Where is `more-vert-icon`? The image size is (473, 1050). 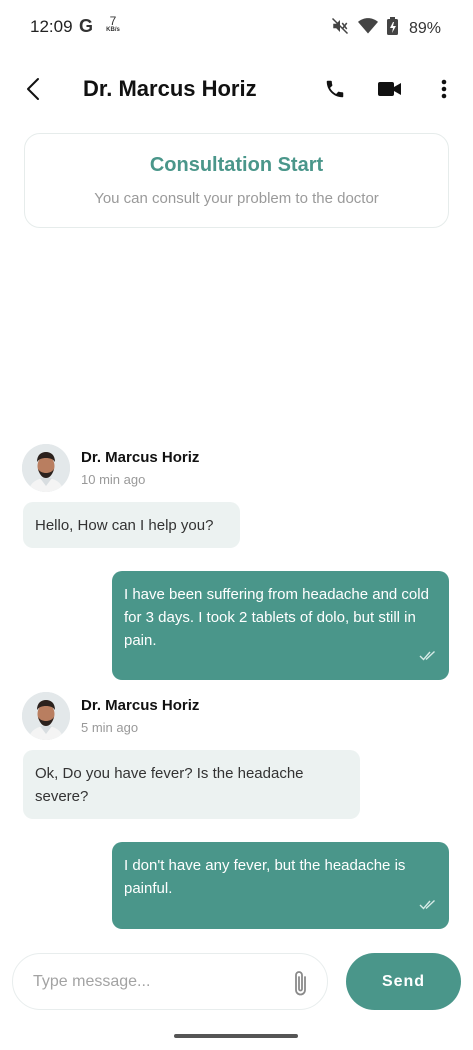 more-vert-icon is located at coordinates (444, 89).